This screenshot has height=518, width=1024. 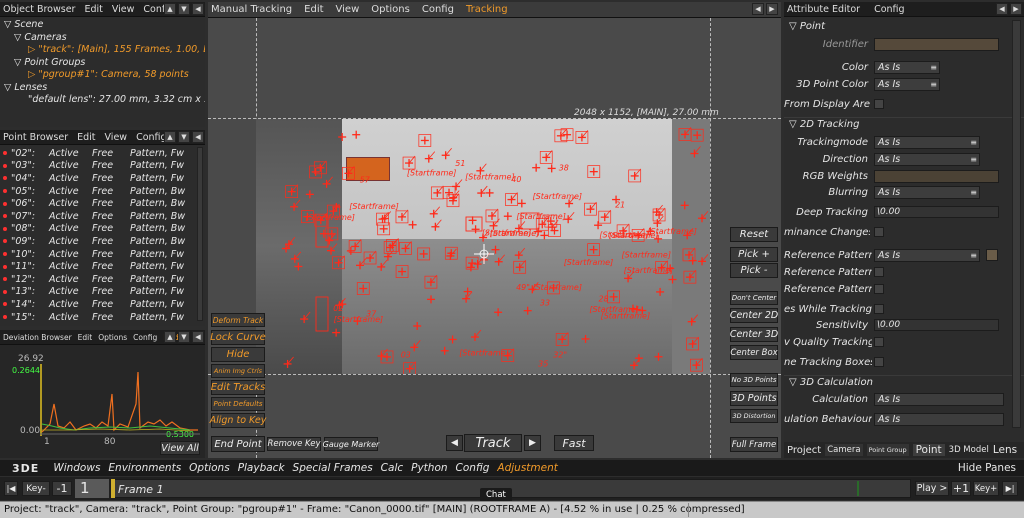 I want to click on calculation-dropdown: As Is, so click(x=939, y=399).